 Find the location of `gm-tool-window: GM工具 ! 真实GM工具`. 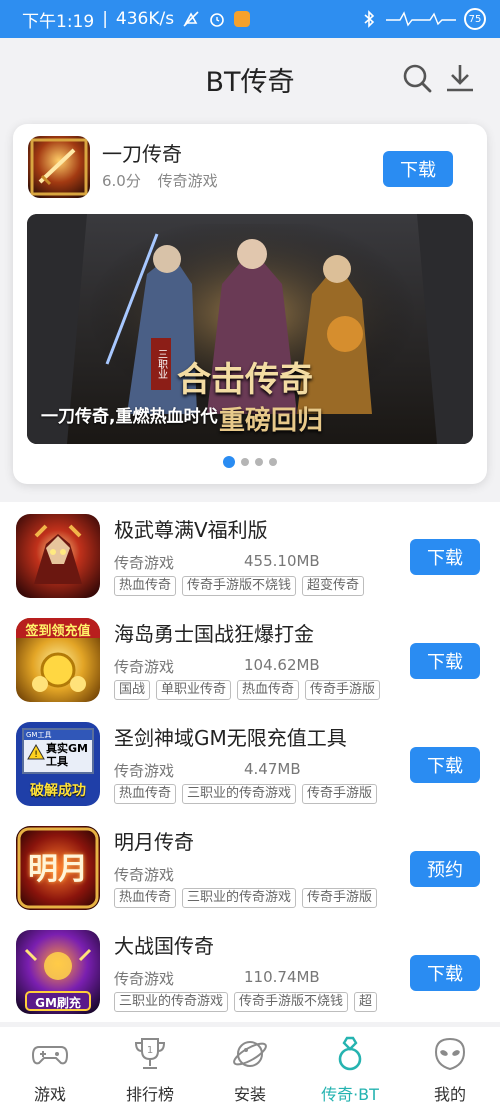

gm-tool-window: GM工具 ! 真实GM工具 is located at coordinates (58, 751).